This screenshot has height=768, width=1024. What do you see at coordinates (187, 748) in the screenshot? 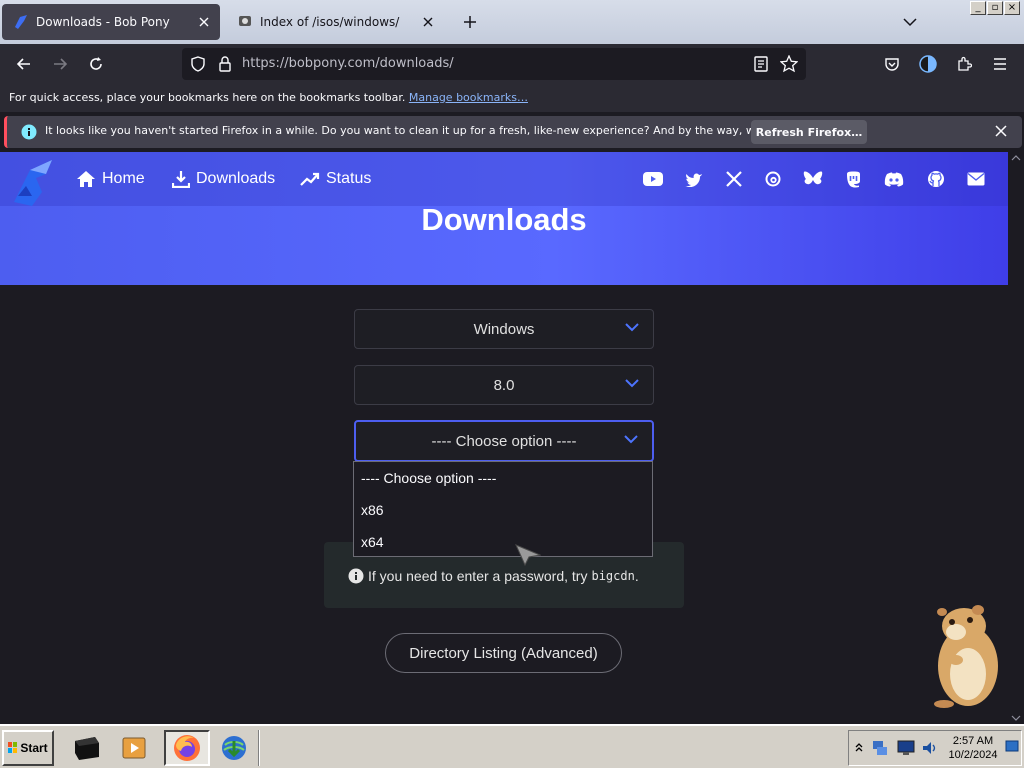
I see `firefox-taskbar-icon` at bounding box center [187, 748].